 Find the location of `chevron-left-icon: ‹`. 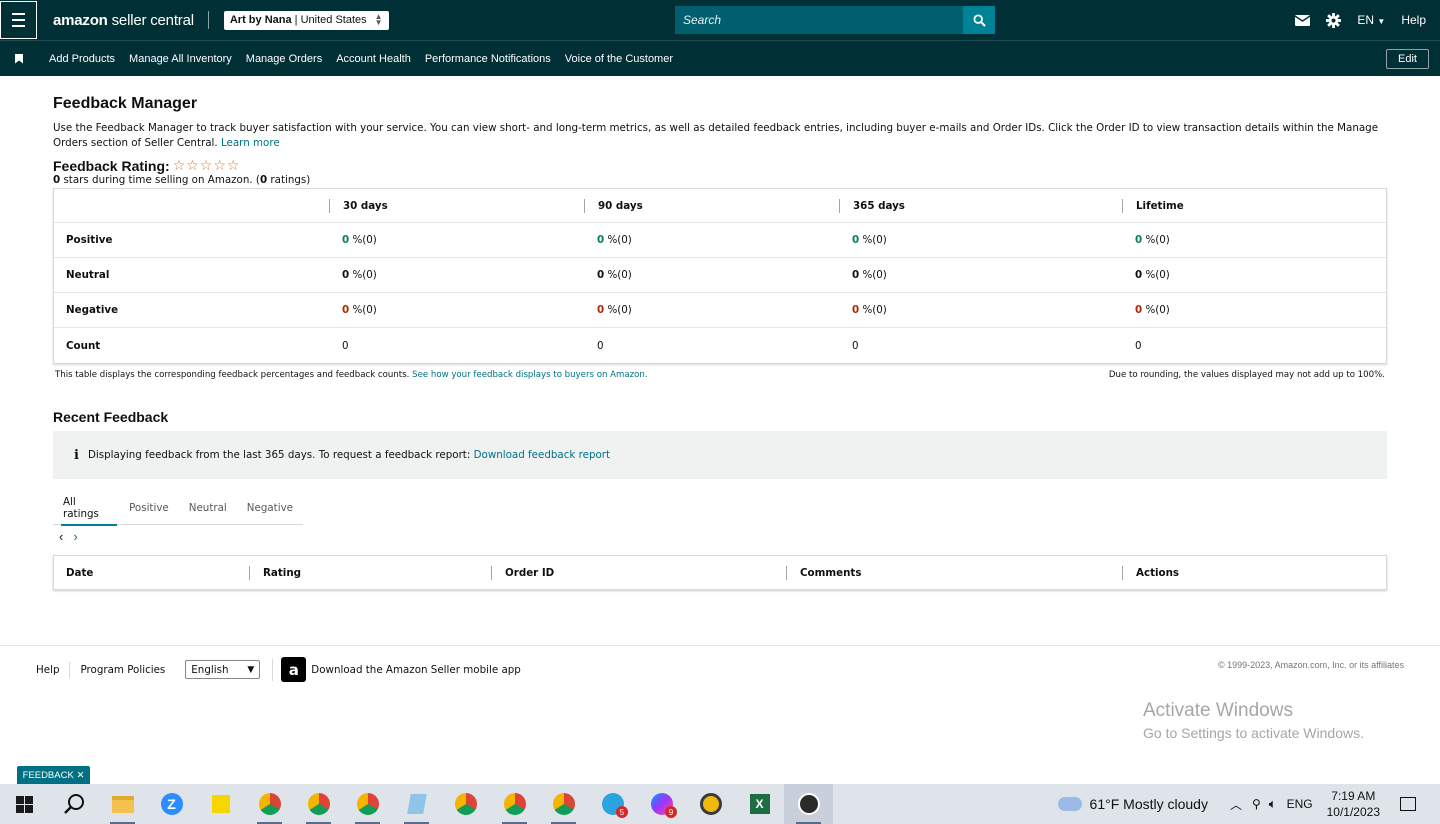

chevron-left-icon: ‹ is located at coordinates (61, 536).